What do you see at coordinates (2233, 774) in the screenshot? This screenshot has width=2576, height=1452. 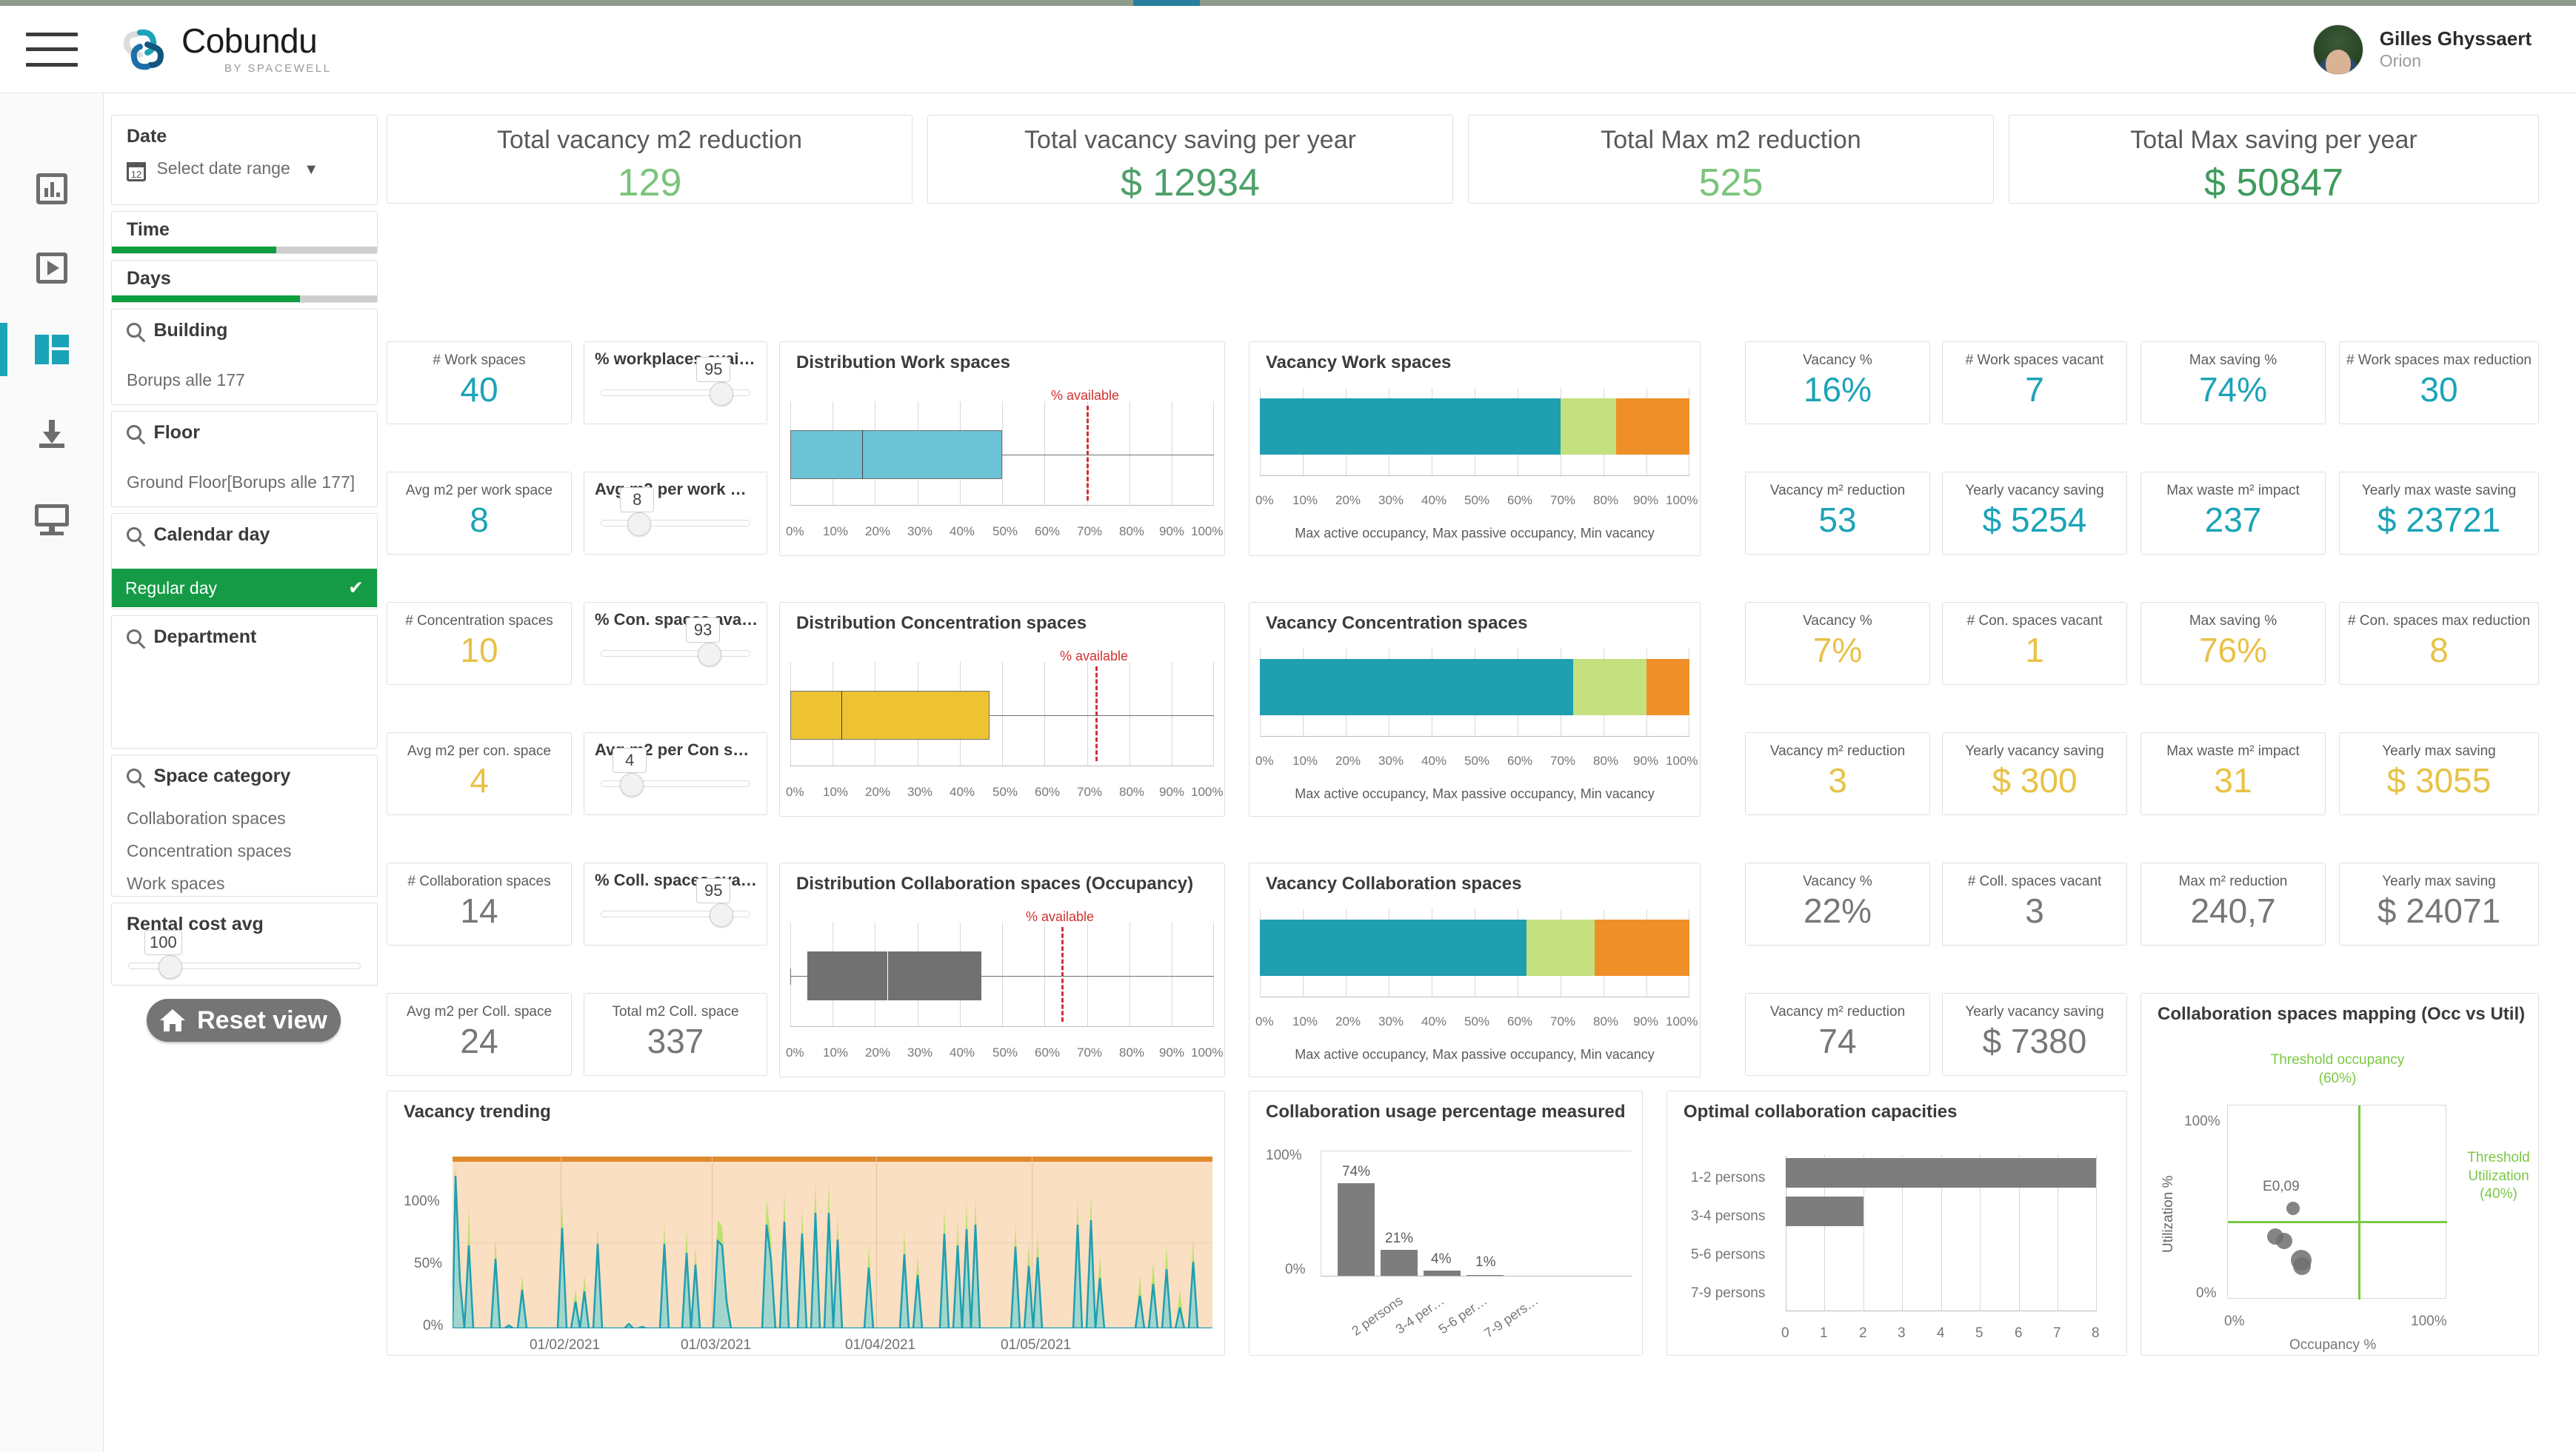 I see `kpi-con-max-waste-m2-impact: Max waste m² impact 31` at bounding box center [2233, 774].